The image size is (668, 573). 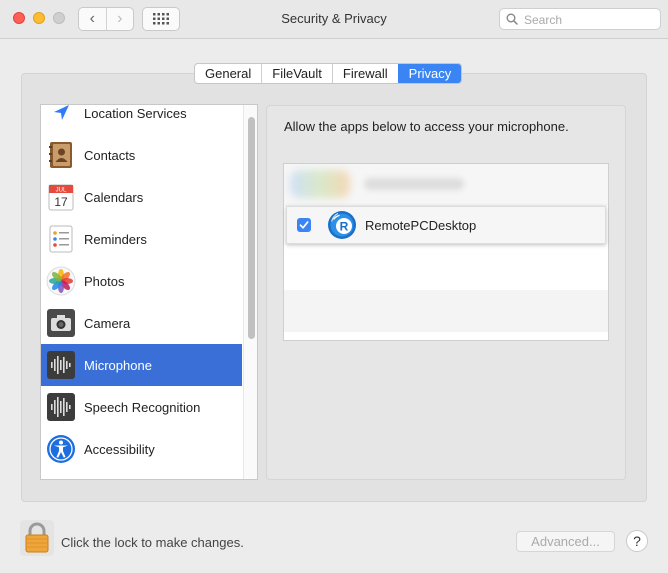 I want to click on lock-status-text: Click the lock to make changes., so click(x=152, y=542).